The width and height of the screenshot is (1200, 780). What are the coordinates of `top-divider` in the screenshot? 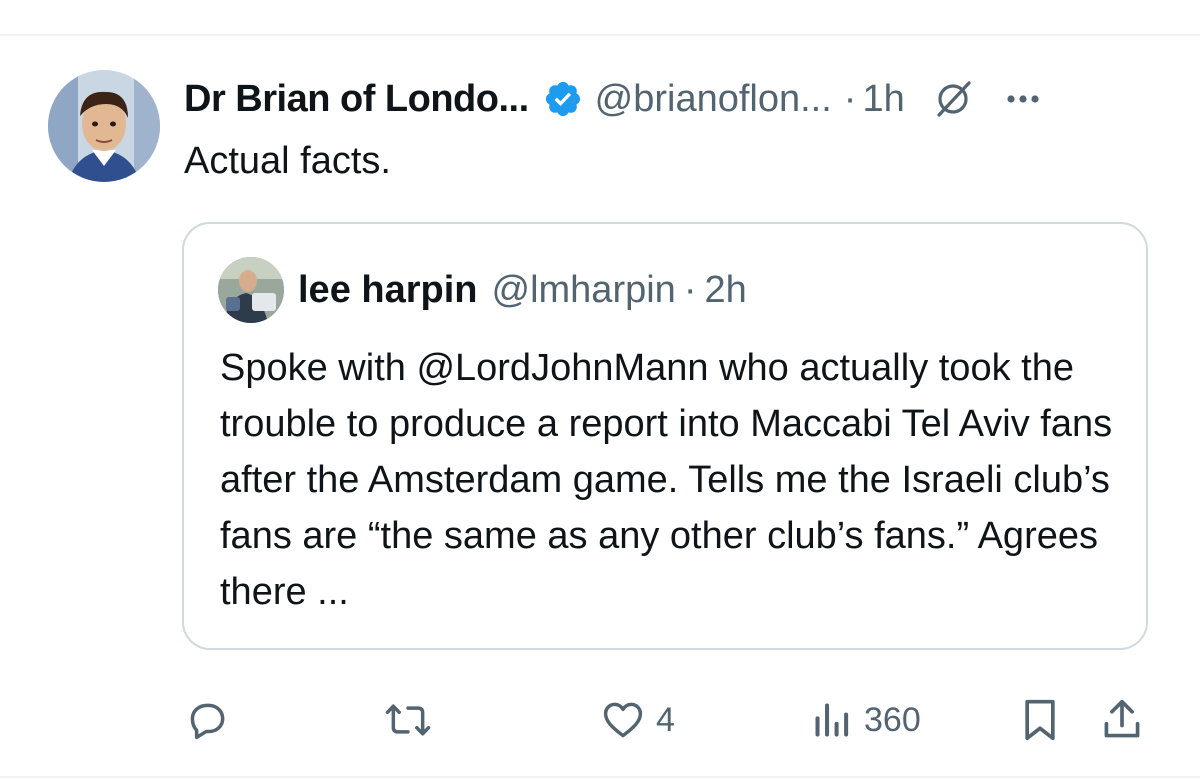 It's located at (600, 35).